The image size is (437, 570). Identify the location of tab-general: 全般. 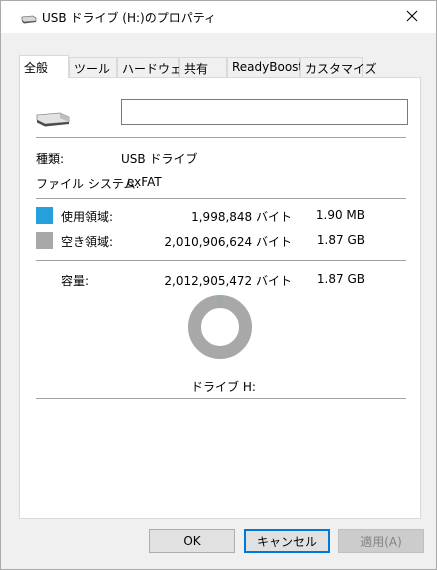
(44, 66).